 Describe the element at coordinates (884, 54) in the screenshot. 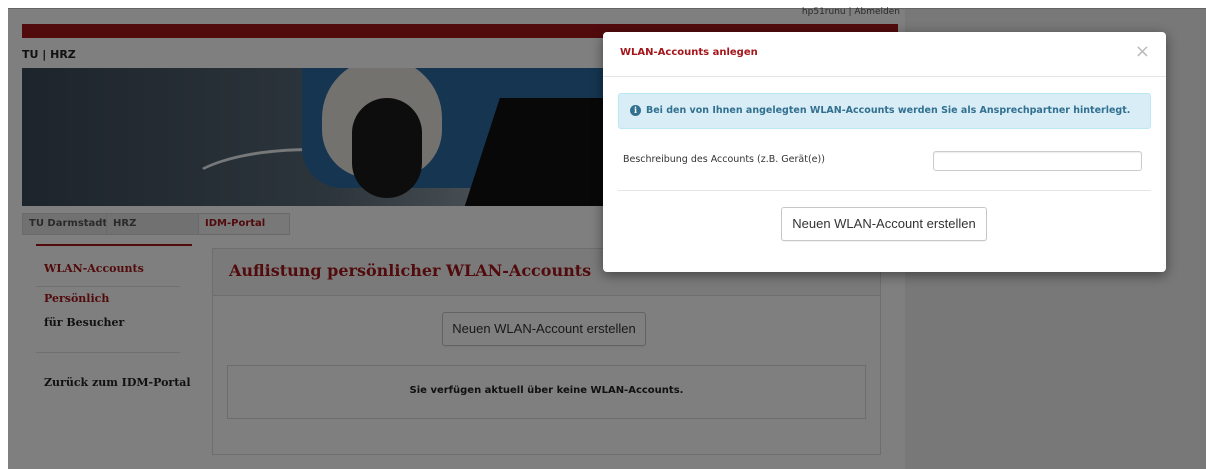

I see `dialog-header: WLAN-Accounts anlegen ×` at that location.